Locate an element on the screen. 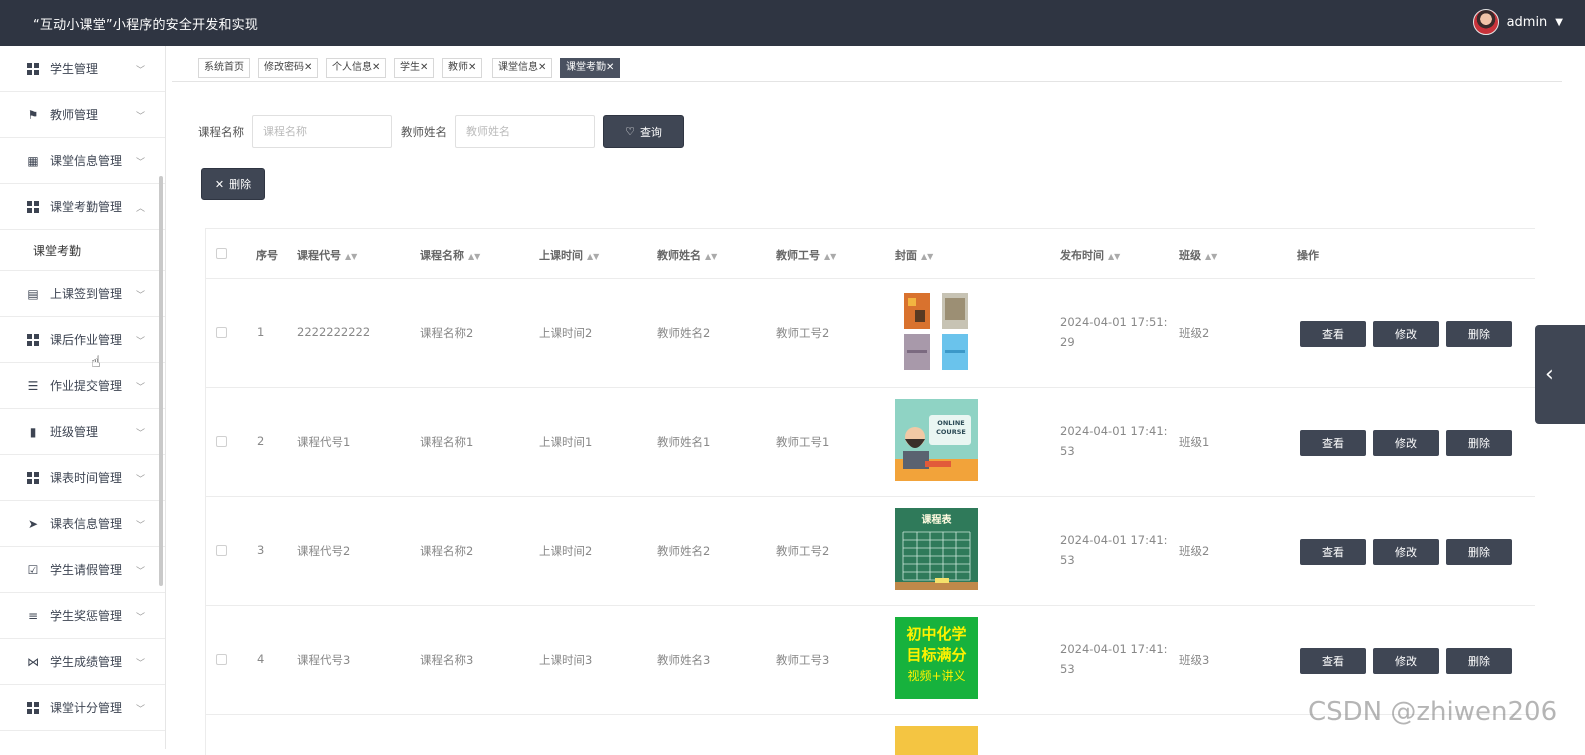 This screenshot has width=1585, height=755. sidebar-item-signin: ▤ 上课签到管理 ﹀ is located at coordinates (82, 294).